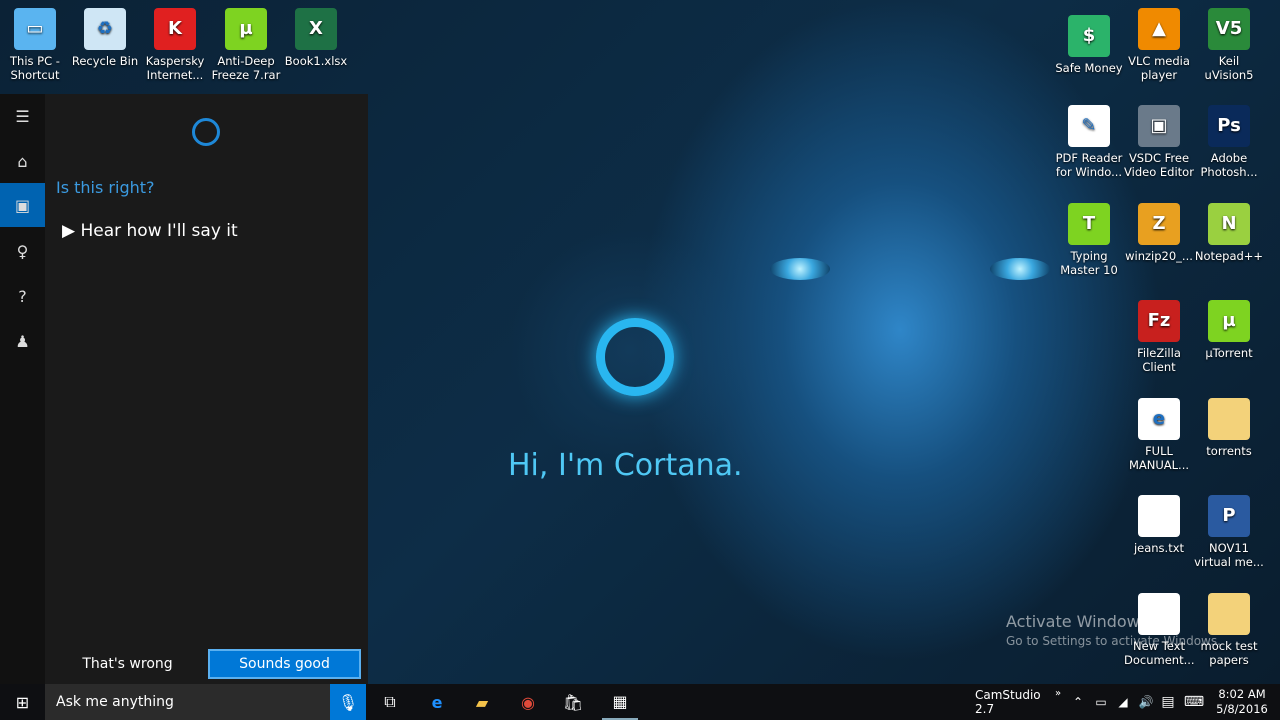 This screenshot has height=720, width=1280. What do you see at coordinates (1159, 165) in the screenshot?
I see `desktop-icon-label: VSDC Free Video Editor` at bounding box center [1159, 165].